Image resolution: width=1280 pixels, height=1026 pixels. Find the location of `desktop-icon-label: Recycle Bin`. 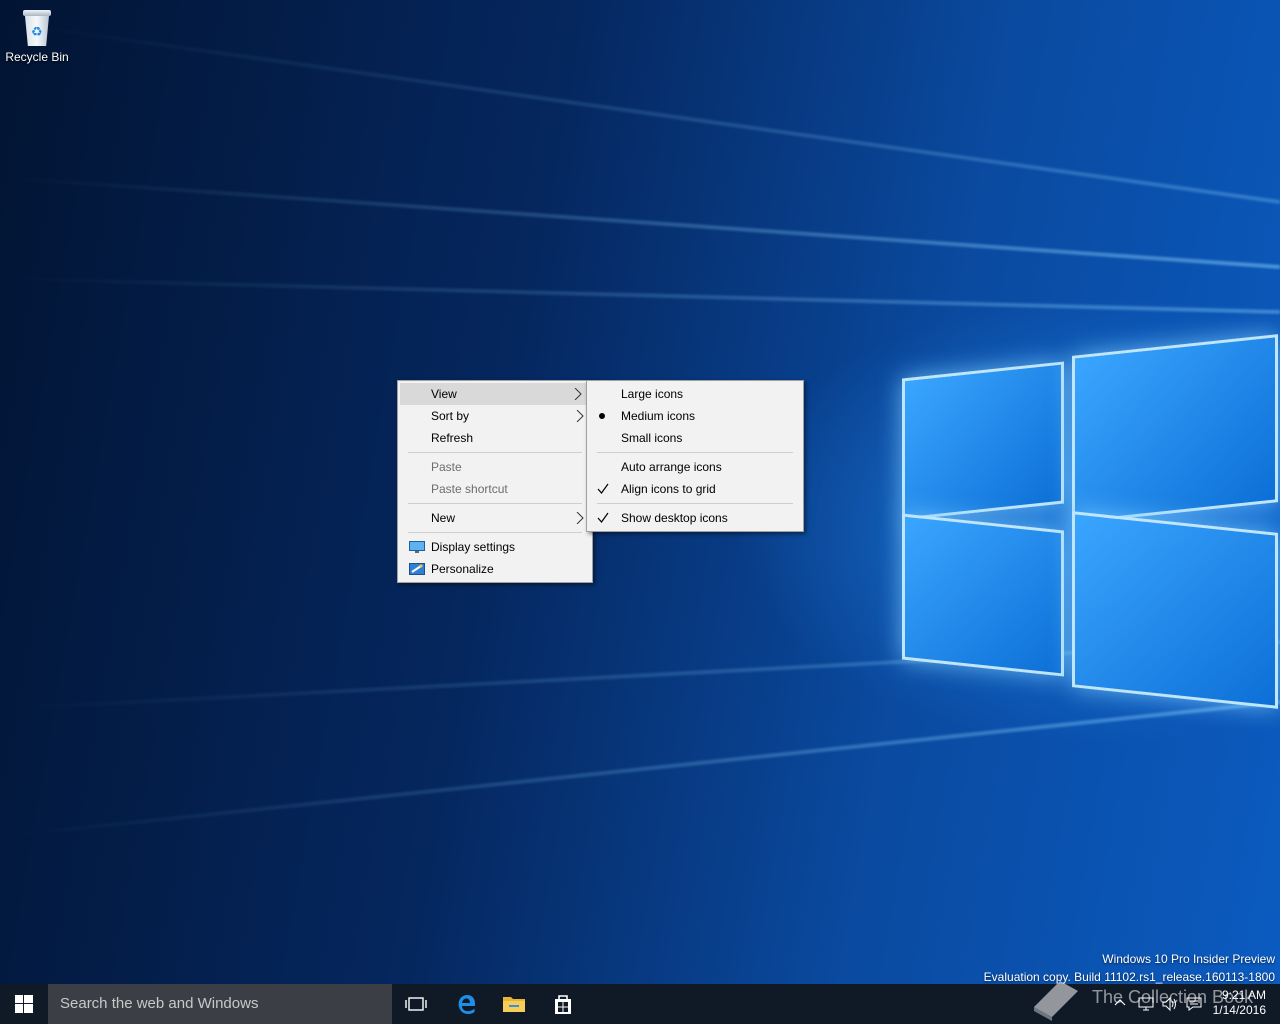

desktop-icon-label: Recycle Bin is located at coordinates (37, 57).